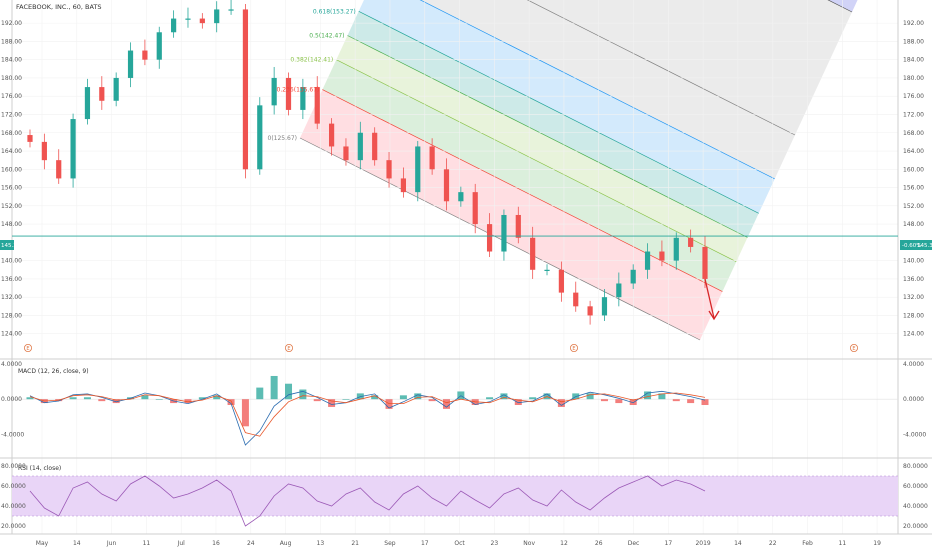 This screenshot has height=550, width=932. I want to click on time-tick: Sep, so click(390, 543).